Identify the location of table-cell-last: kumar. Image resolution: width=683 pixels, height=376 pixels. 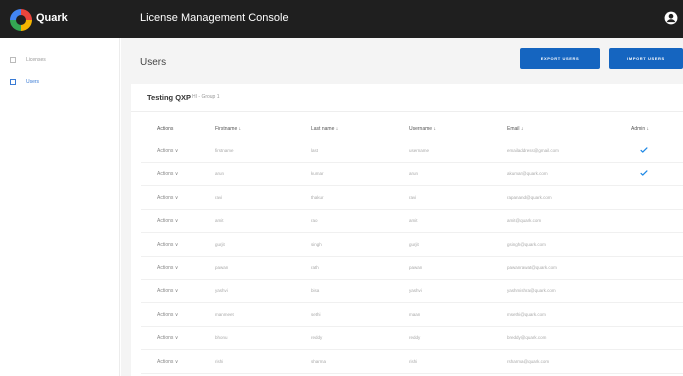
(317, 174).